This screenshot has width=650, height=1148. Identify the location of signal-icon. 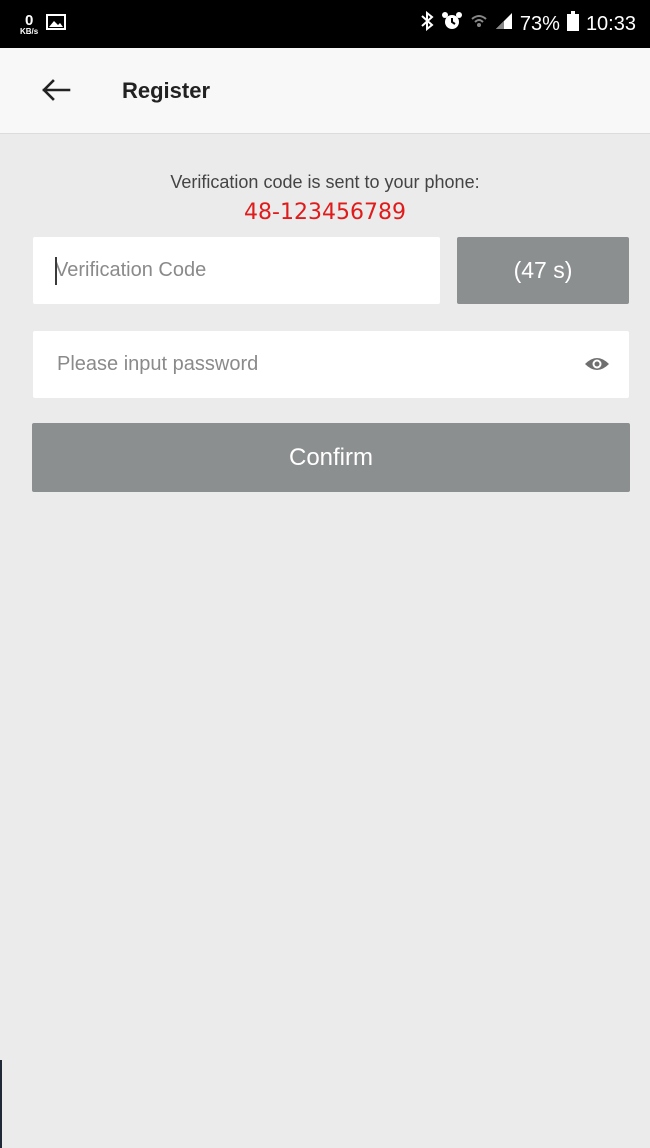
(504, 24).